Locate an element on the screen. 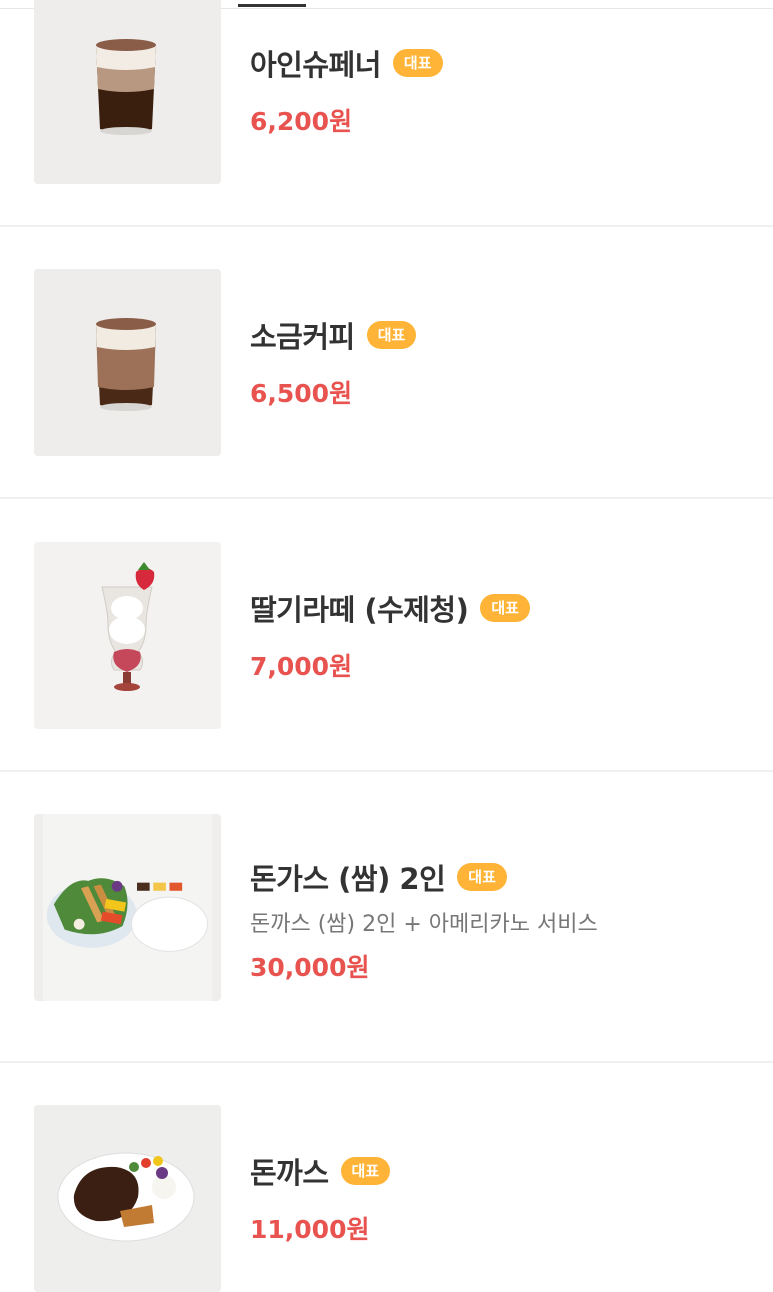  item-name: 돈가스 (쌈) 2인 is located at coordinates (348, 879).